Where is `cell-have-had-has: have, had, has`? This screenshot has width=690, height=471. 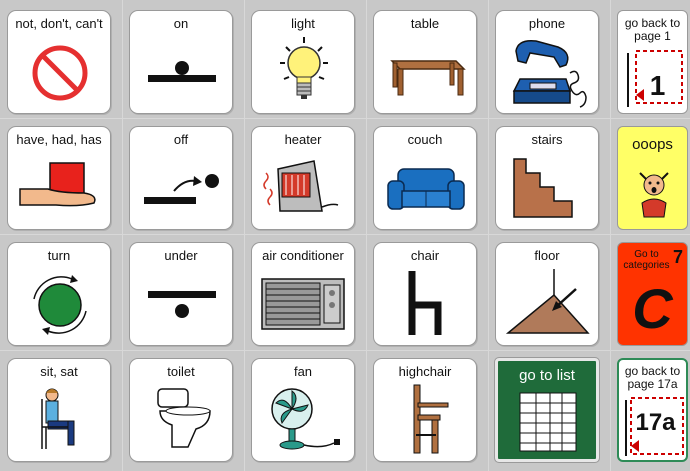 cell-have-had-has: have, had, has is located at coordinates (59, 178).